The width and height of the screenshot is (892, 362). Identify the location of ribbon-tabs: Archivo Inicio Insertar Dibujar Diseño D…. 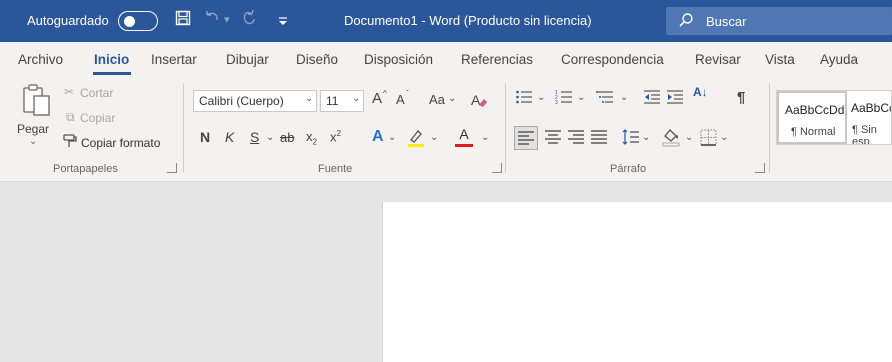
(446, 59).